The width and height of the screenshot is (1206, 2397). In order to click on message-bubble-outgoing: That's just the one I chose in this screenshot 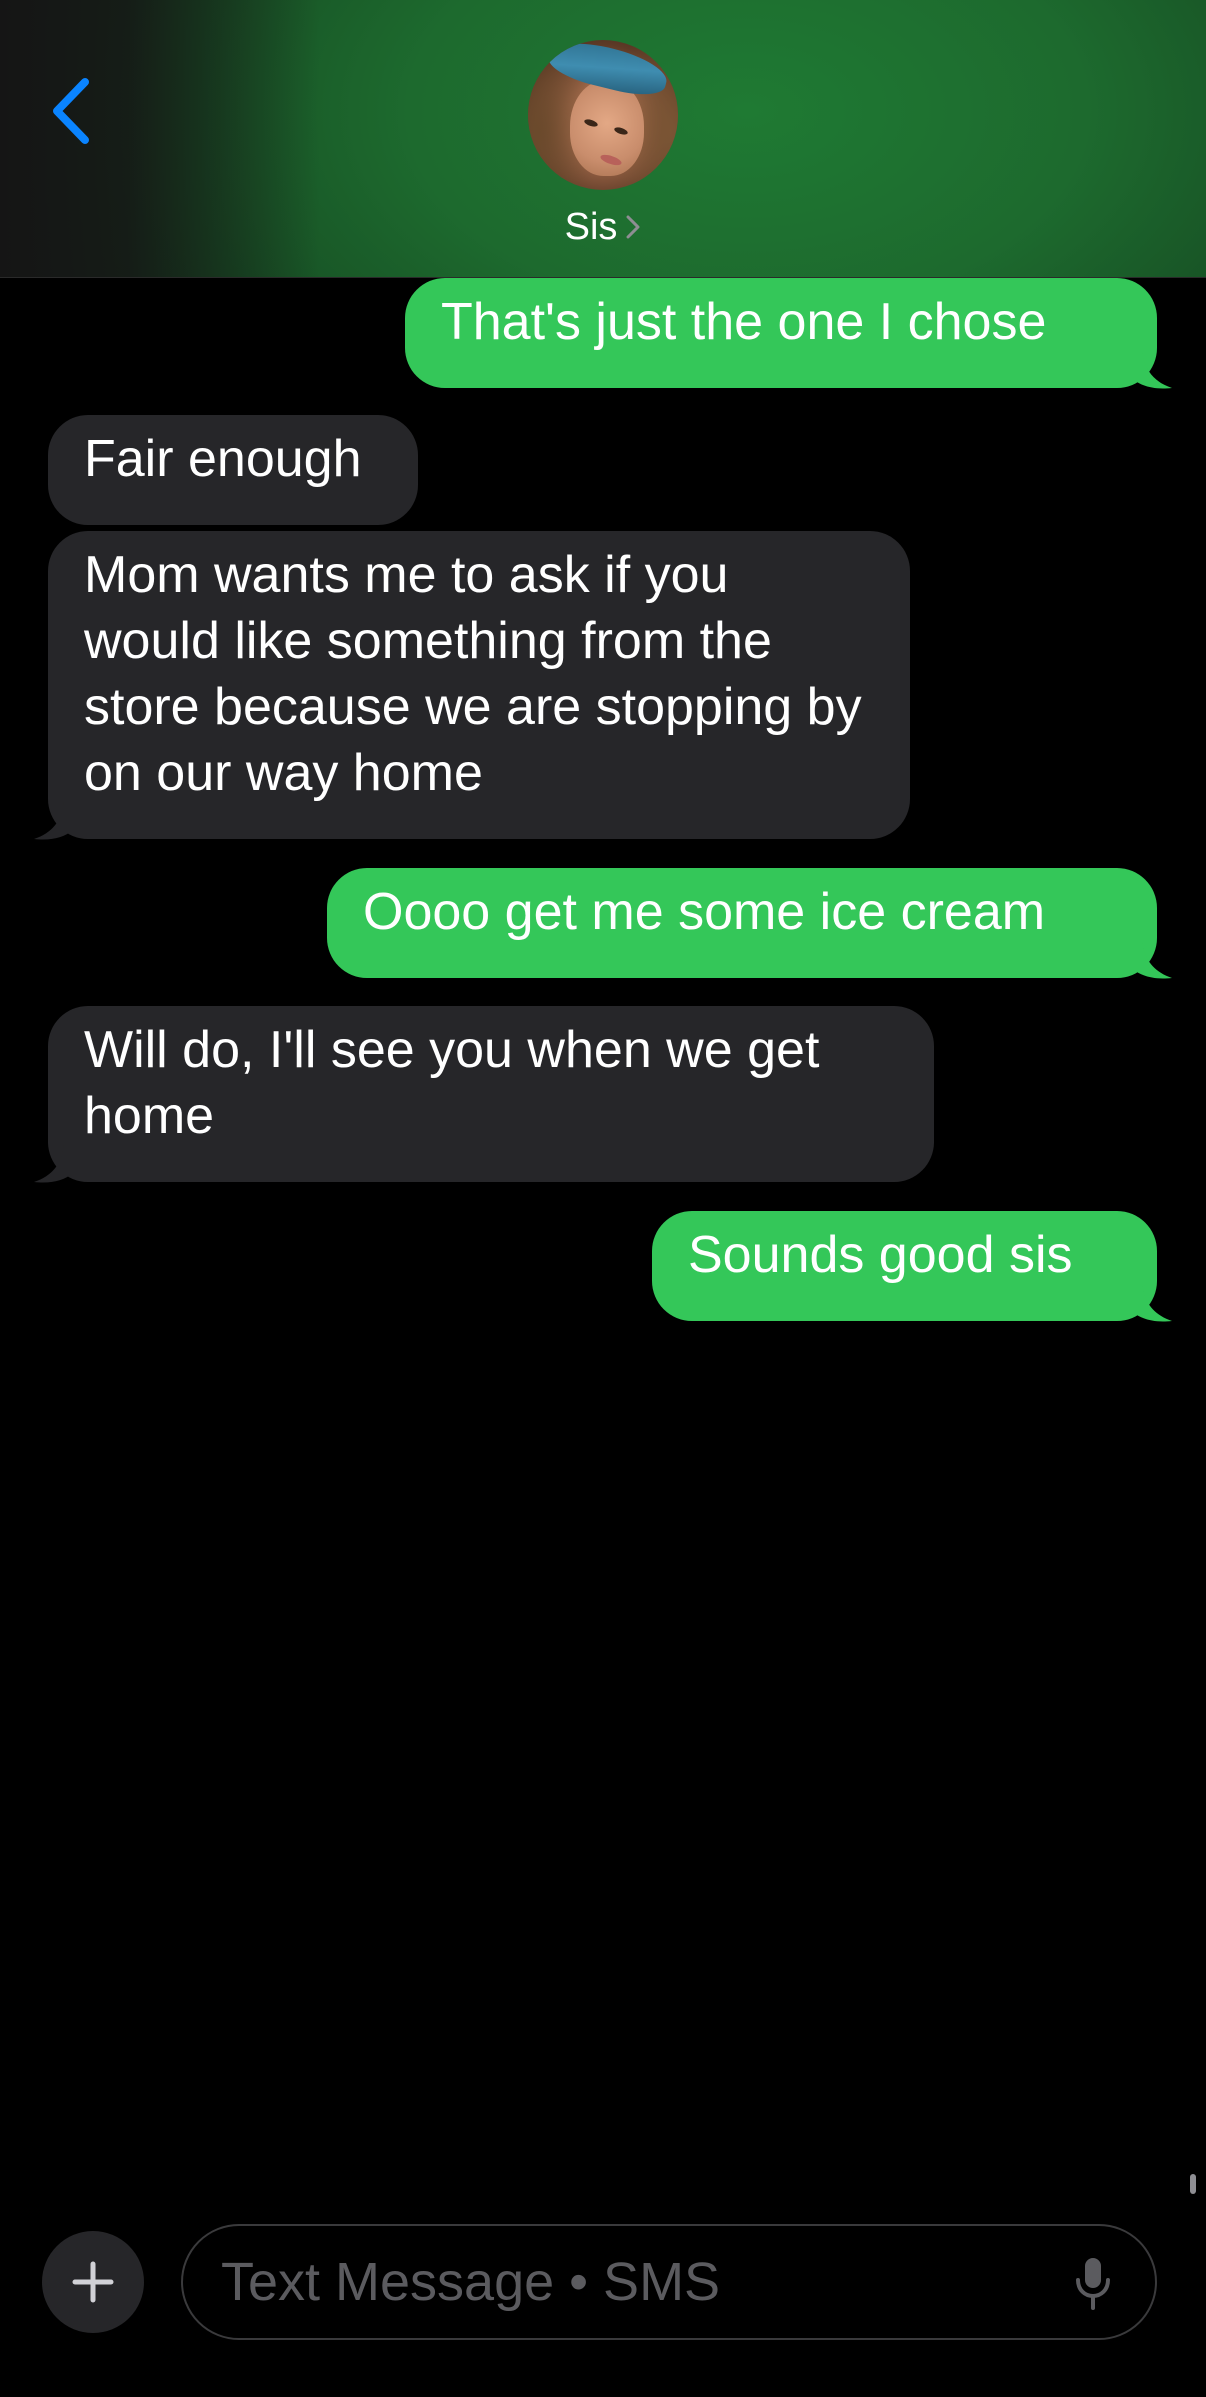, I will do `click(781, 333)`.